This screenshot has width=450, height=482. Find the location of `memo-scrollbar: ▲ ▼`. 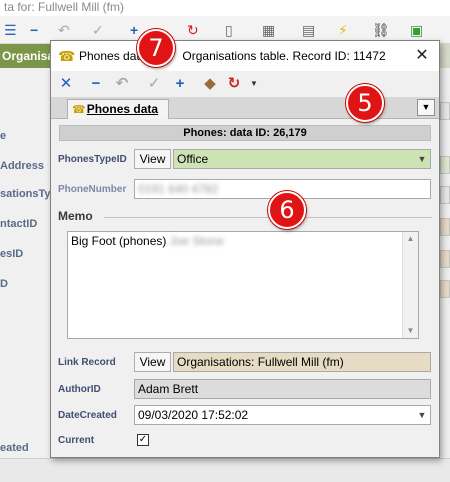

memo-scrollbar: ▲ ▼ is located at coordinates (410, 285).